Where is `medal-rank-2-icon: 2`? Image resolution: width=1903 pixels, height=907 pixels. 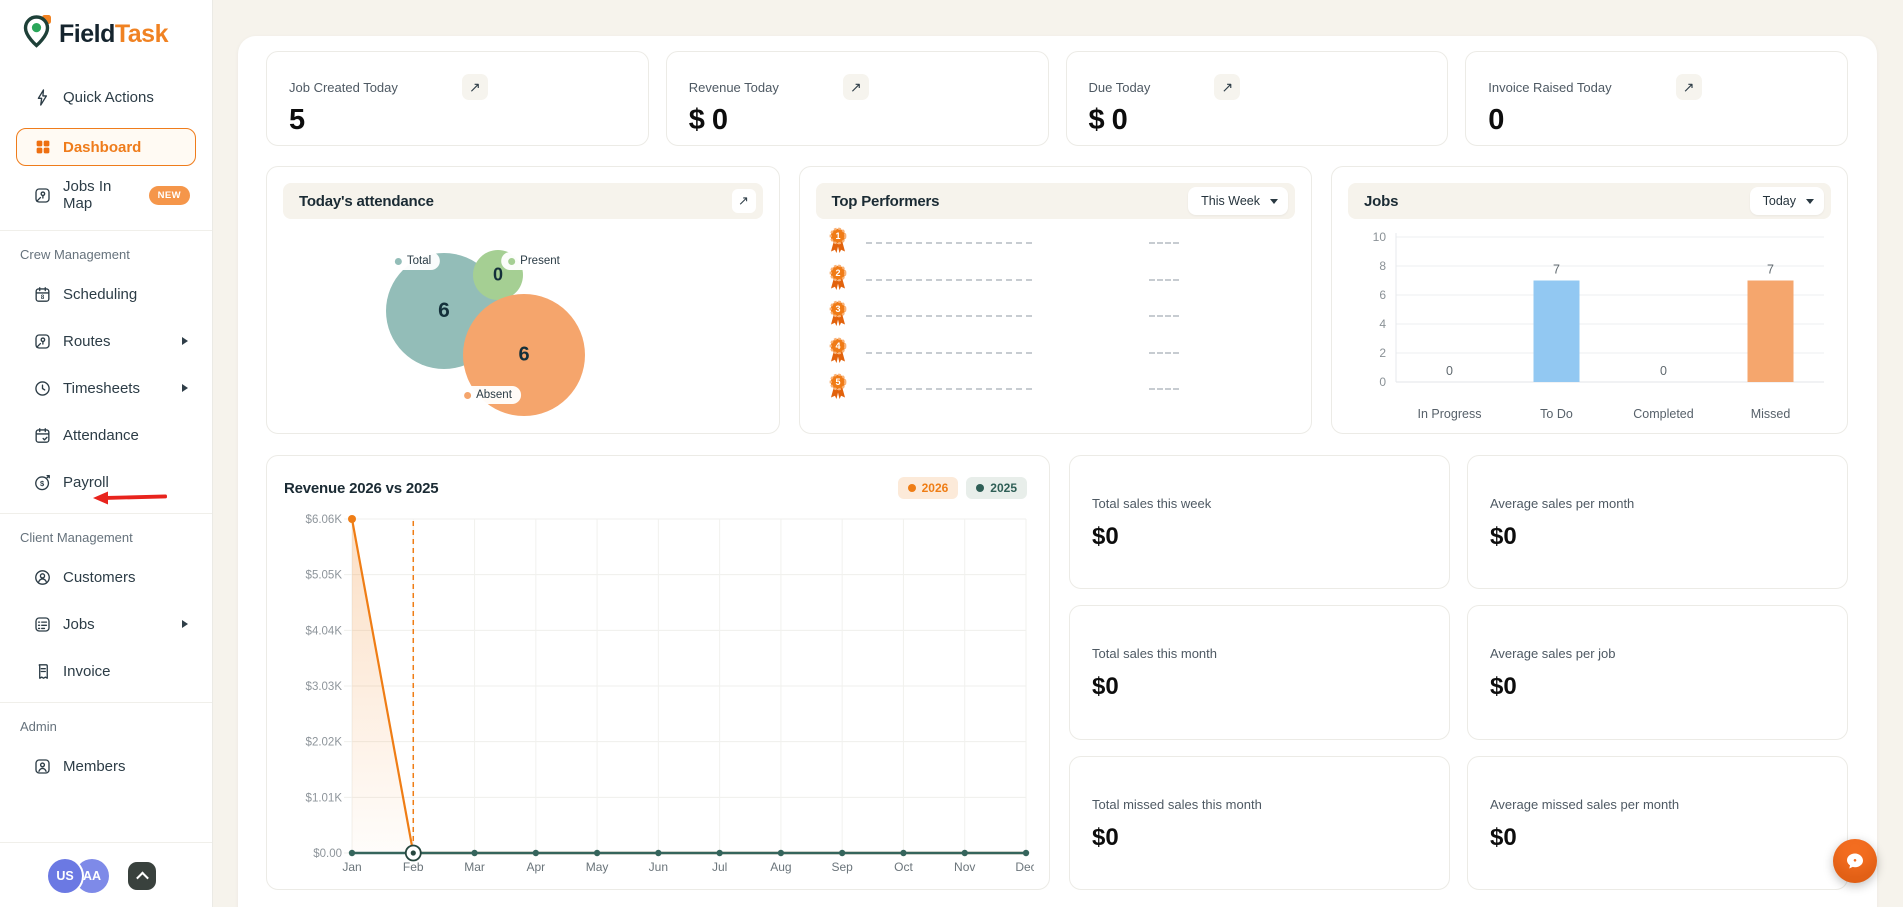
medal-rank-2-icon: 2 is located at coordinates (838, 280).